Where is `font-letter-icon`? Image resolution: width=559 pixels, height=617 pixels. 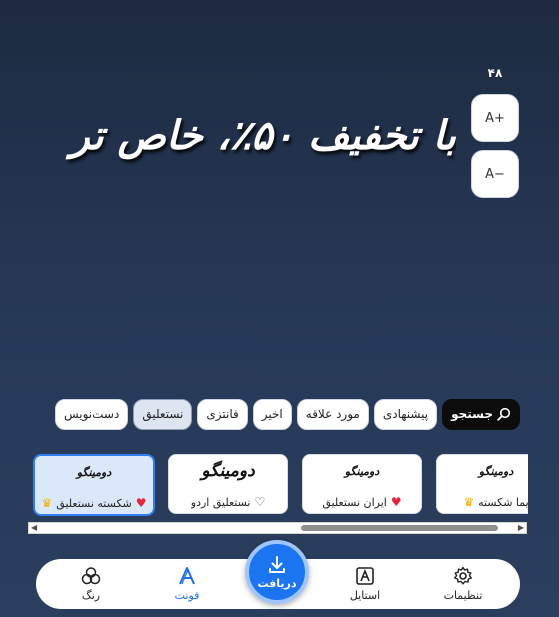 font-letter-icon is located at coordinates (187, 576).